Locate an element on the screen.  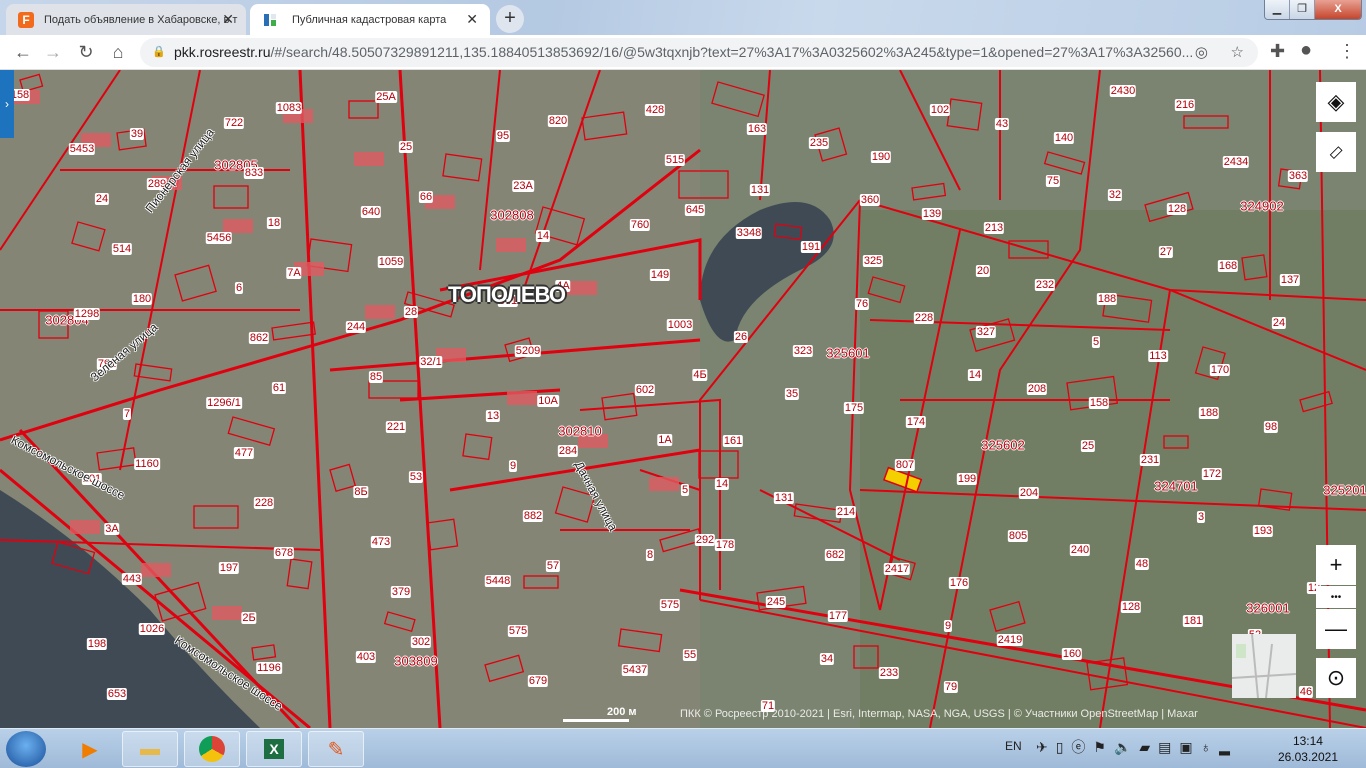
parcel-number-label: 284 is located at coordinates (568, 451).